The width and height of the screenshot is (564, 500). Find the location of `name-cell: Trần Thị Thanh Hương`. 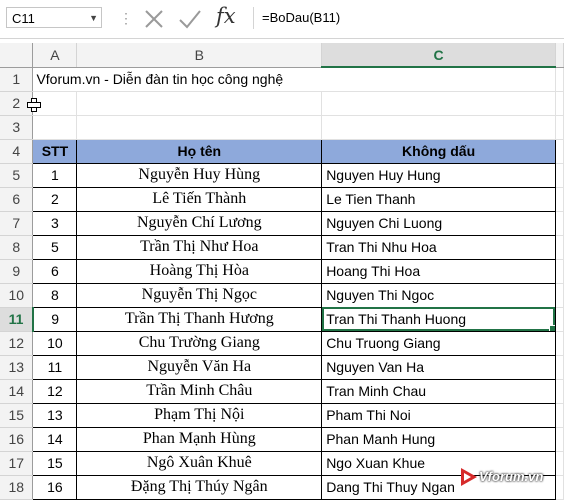

name-cell: Trần Thị Thanh Hương is located at coordinates (199, 319).